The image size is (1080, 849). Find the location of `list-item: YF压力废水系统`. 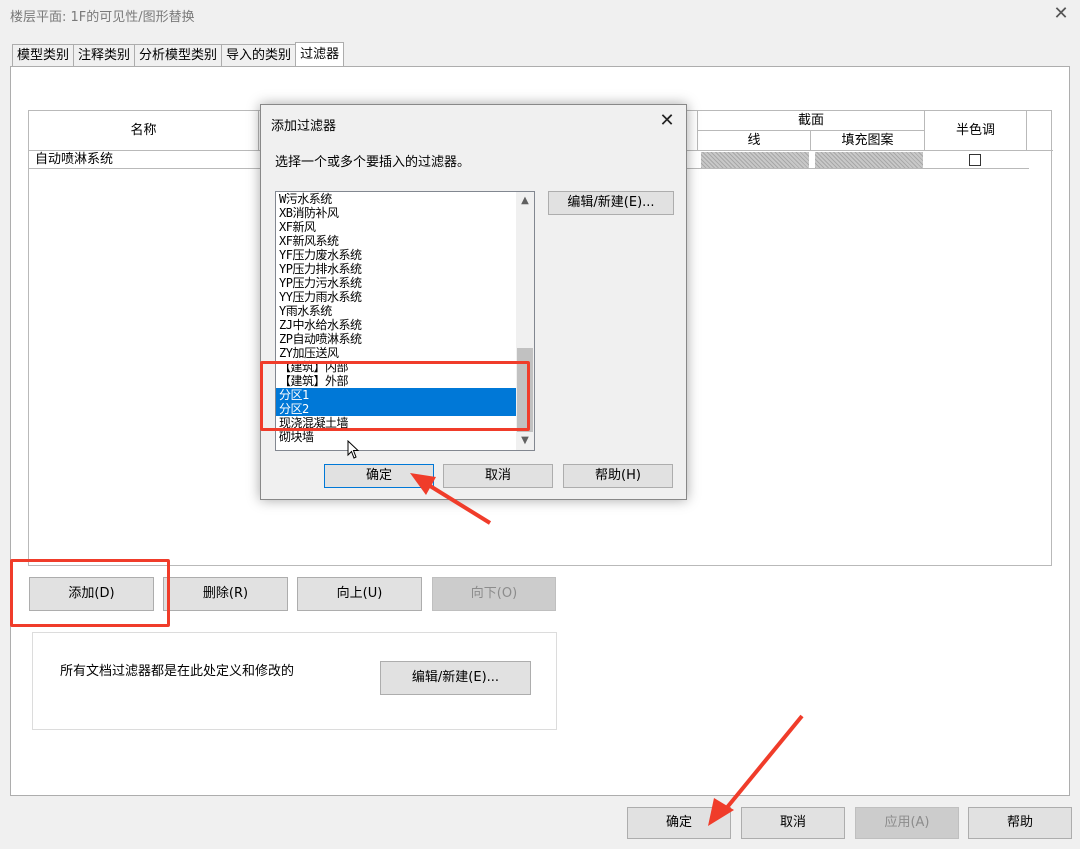

list-item: YF压力废水系统 is located at coordinates (396, 255).